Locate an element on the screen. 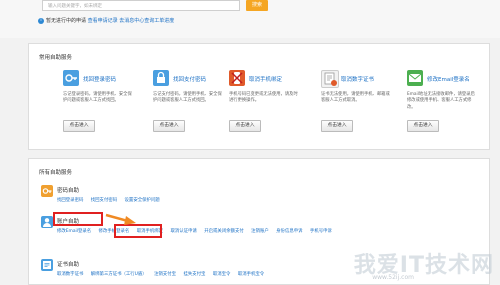 The height and width of the screenshot is (285, 500). link-set-security-question: 设置安全保护问题 is located at coordinates (142, 200).